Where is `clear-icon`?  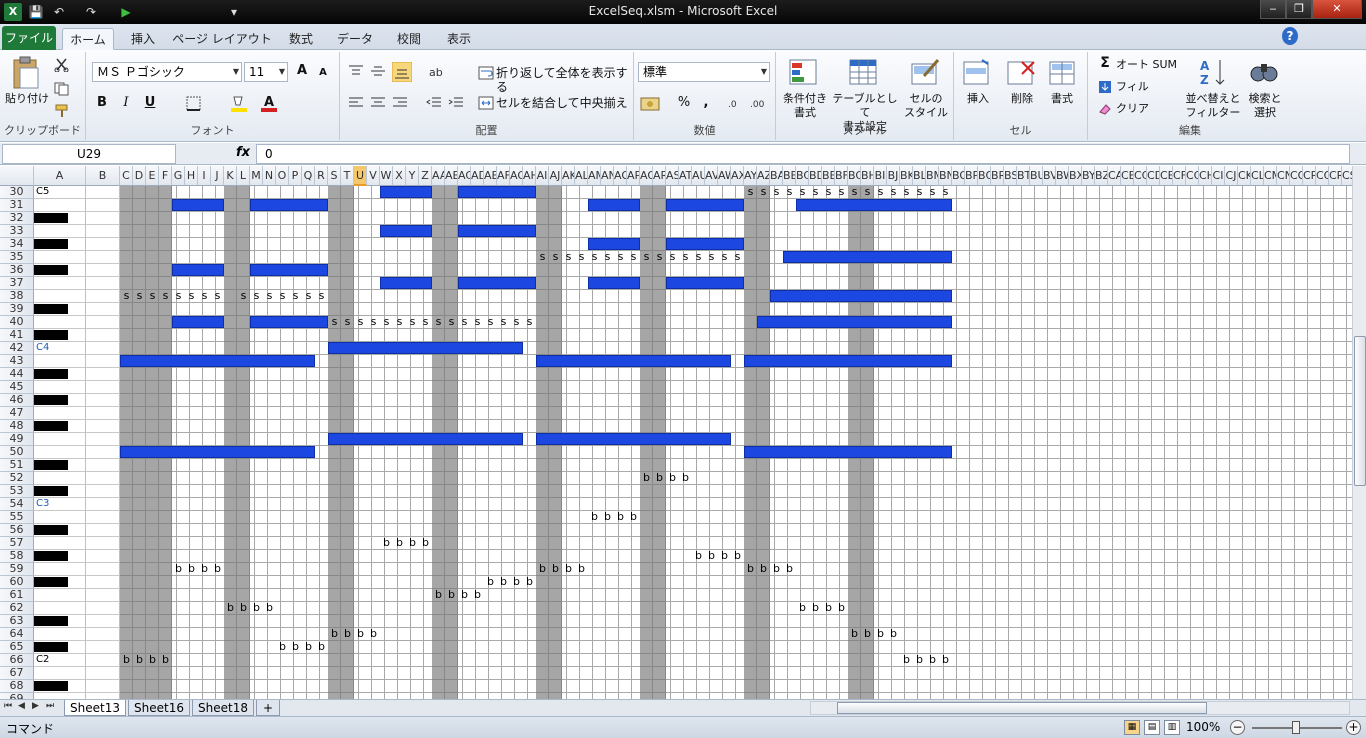
clear-icon is located at coordinates (1105, 109).